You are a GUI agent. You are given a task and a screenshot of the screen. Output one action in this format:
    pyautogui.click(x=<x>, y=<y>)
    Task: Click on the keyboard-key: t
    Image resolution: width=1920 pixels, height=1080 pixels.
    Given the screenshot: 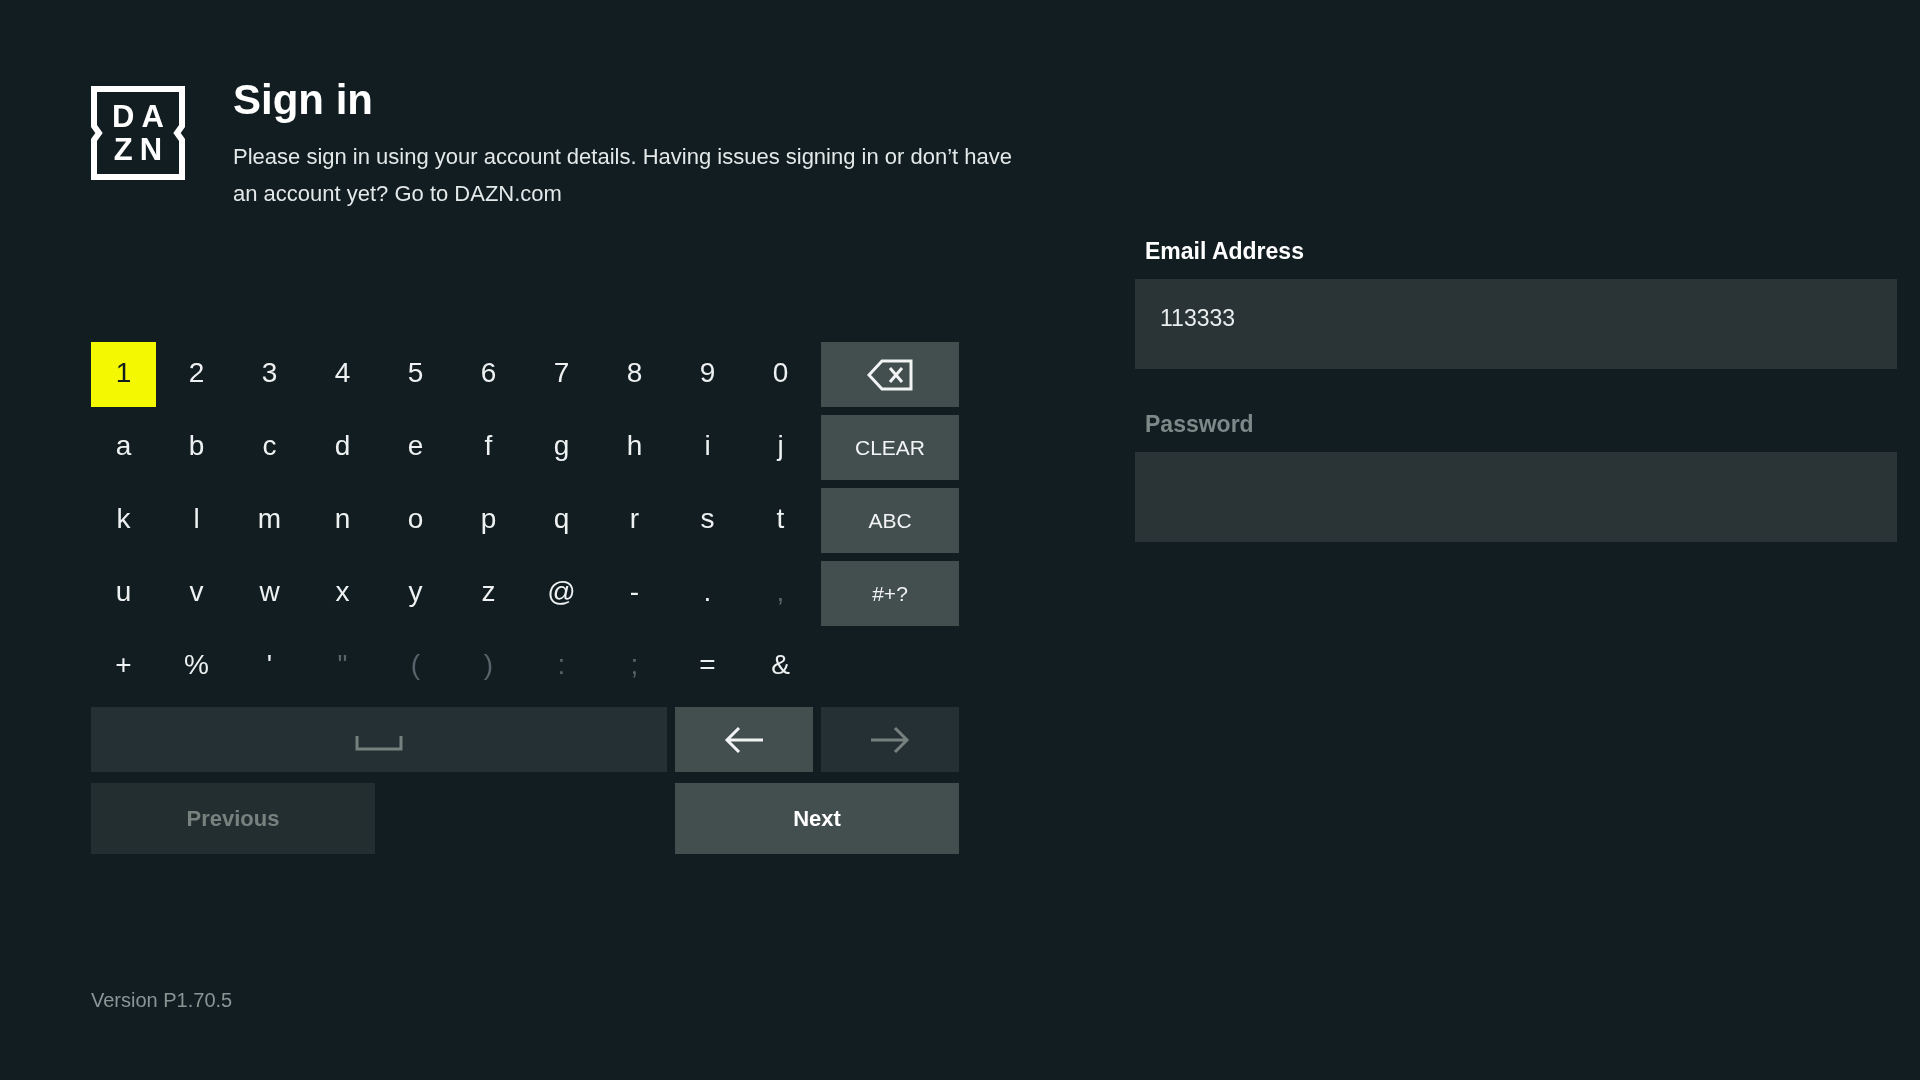 What is the action you would take?
    pyautogui.click(x=780, y=520)
    